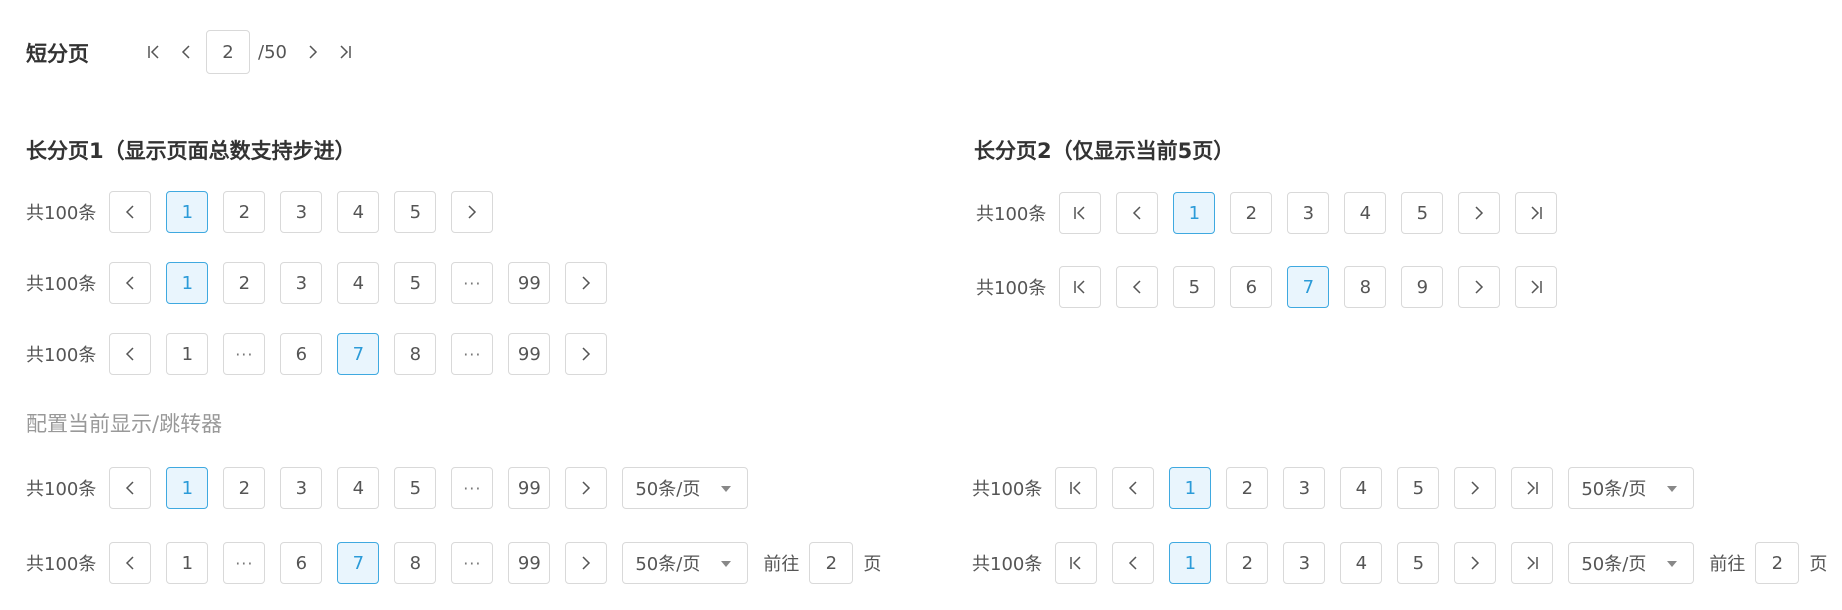 The image size is (1842, 610). Describe the element at coordinates (61, 284) in the screenshot. I see `total-count: 共100条` at that location.